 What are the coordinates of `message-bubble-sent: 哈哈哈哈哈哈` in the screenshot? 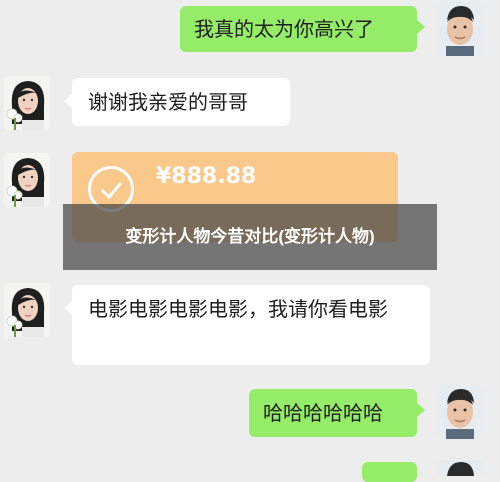 It's located at (337, 413).